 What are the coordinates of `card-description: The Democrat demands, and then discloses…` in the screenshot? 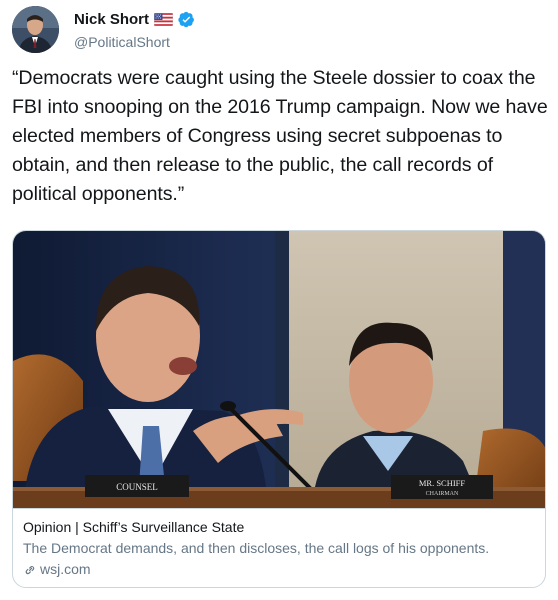 It's located at (256, 548).